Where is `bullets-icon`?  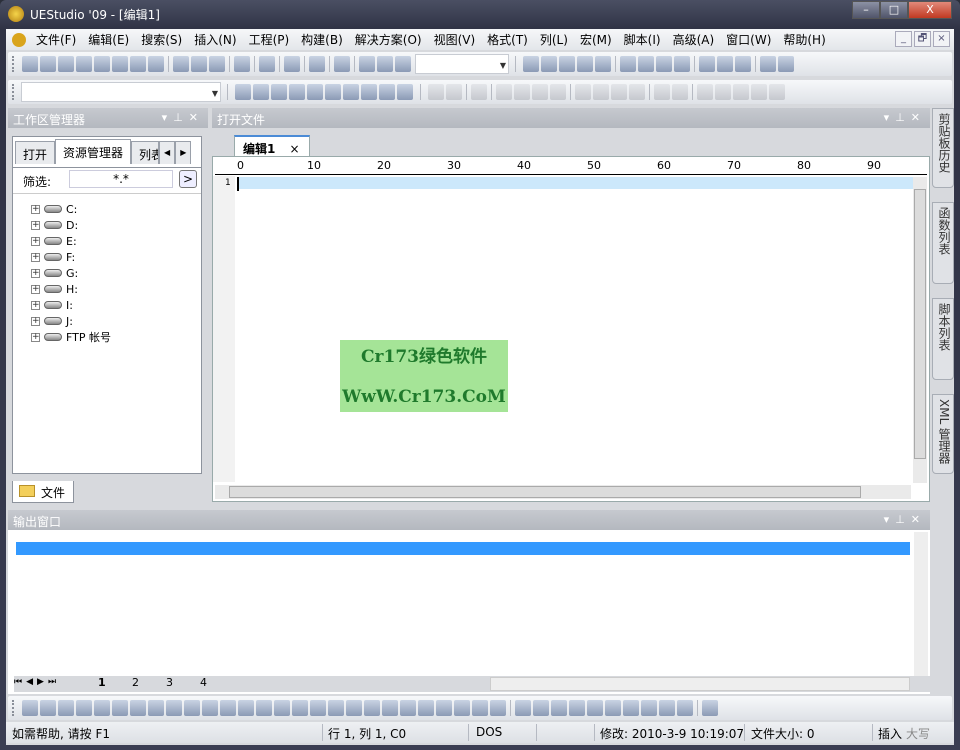 bullets-icon is located at coordinates (102, 708).